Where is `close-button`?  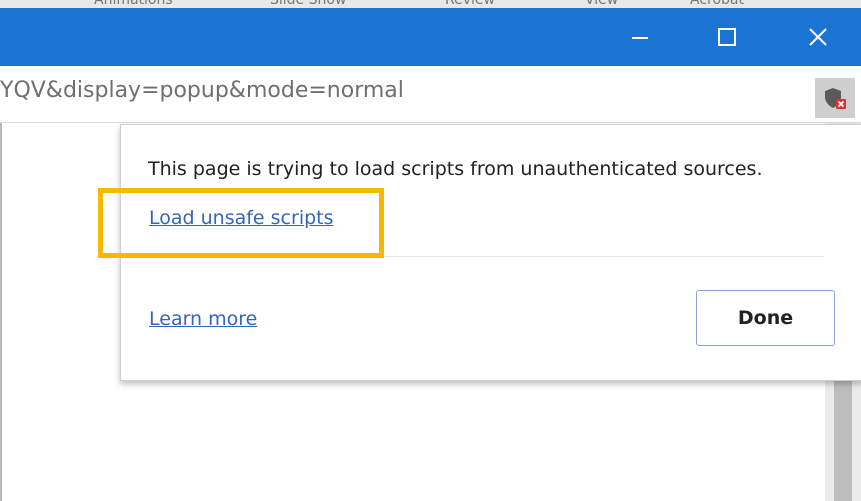
close-button is located at coordinates (818, 37).